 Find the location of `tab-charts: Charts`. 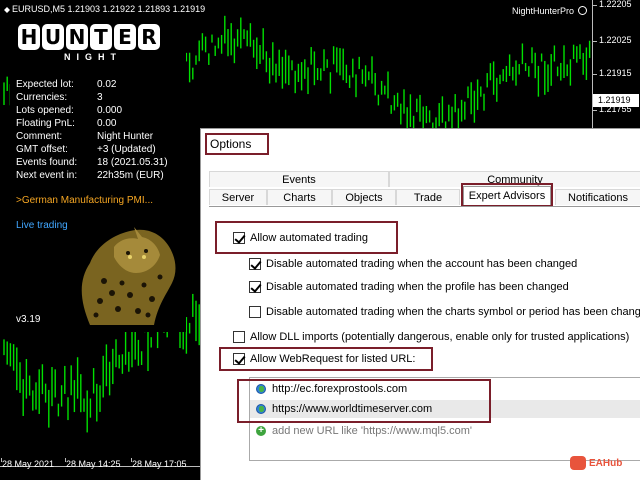

tab-charts: Charts is located at coordinates (299, 197).